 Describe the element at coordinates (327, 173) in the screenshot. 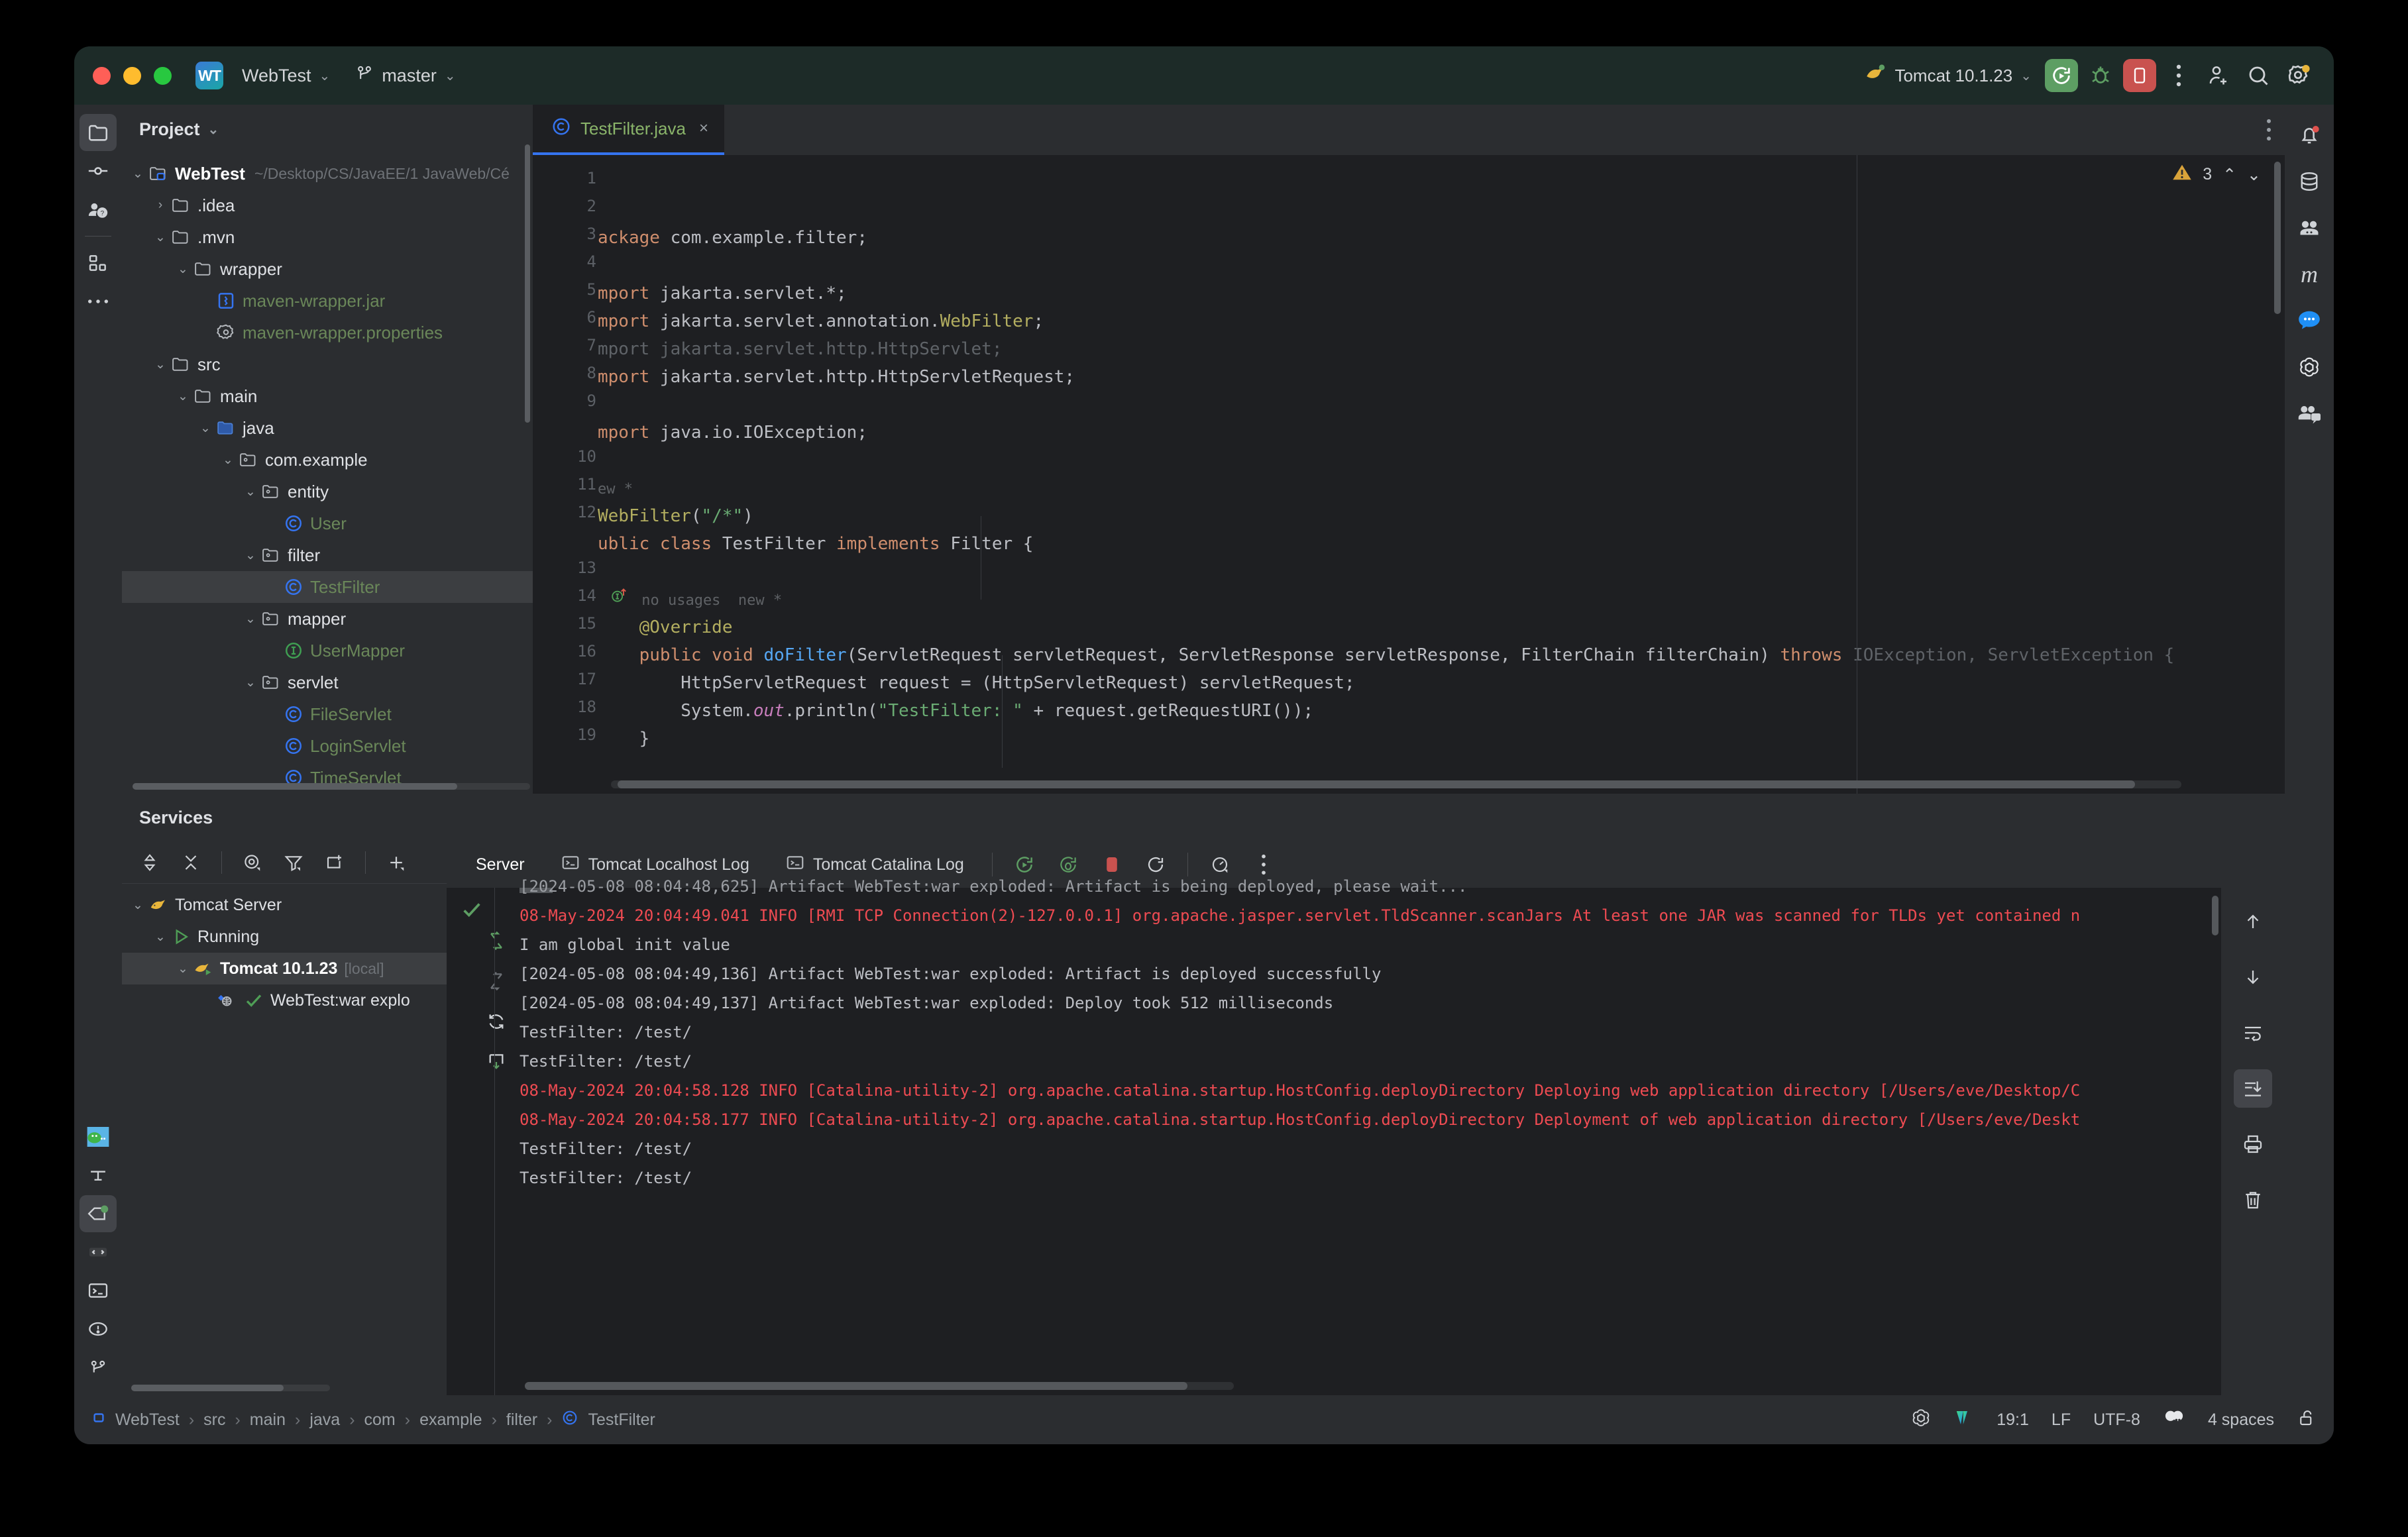

I see `project-tree-item-webtest: ⌄ WebTest ~/Desktop/CS/JavaEE/1 JavaWeb/Cé` at that location.